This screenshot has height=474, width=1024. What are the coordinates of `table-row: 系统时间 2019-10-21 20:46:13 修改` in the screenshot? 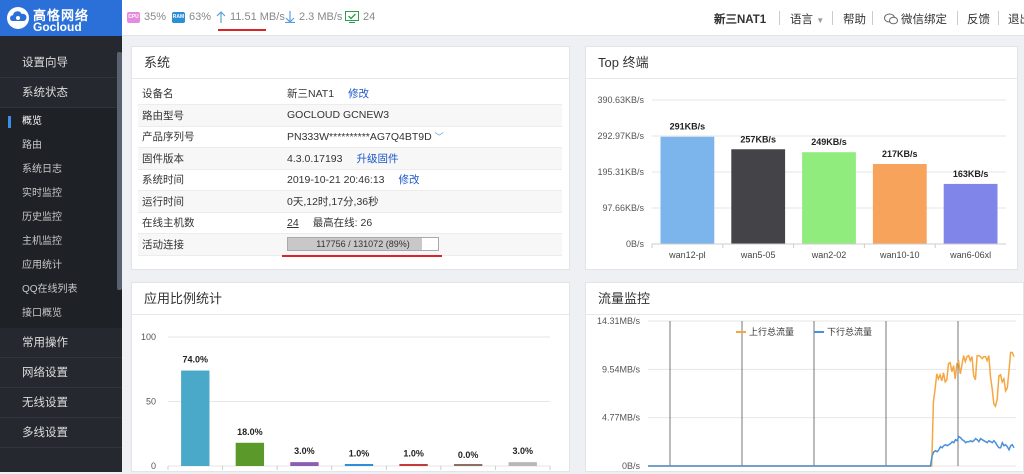 It's located at (350, 180).